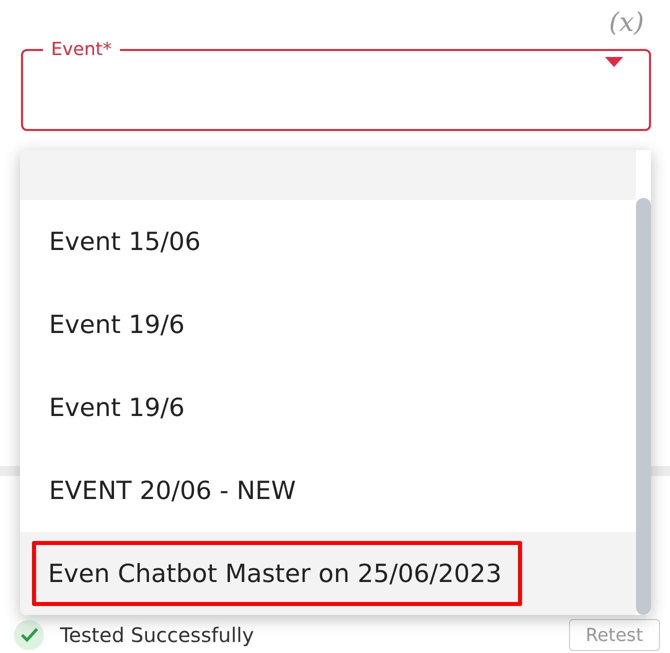  I want to click on caret-icon, so click(614, 62).